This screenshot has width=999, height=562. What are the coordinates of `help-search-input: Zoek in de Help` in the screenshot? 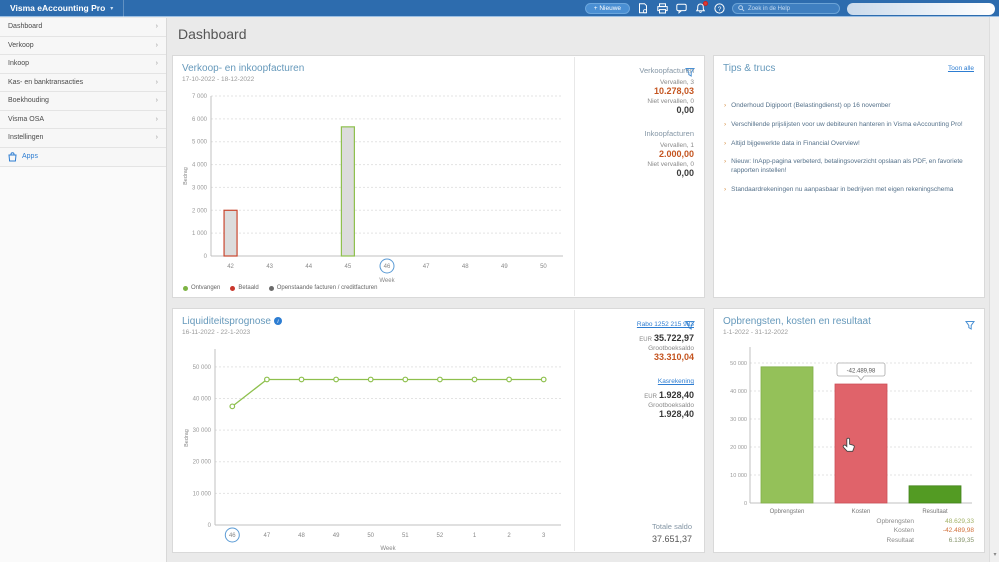 It's located at (786, 8).